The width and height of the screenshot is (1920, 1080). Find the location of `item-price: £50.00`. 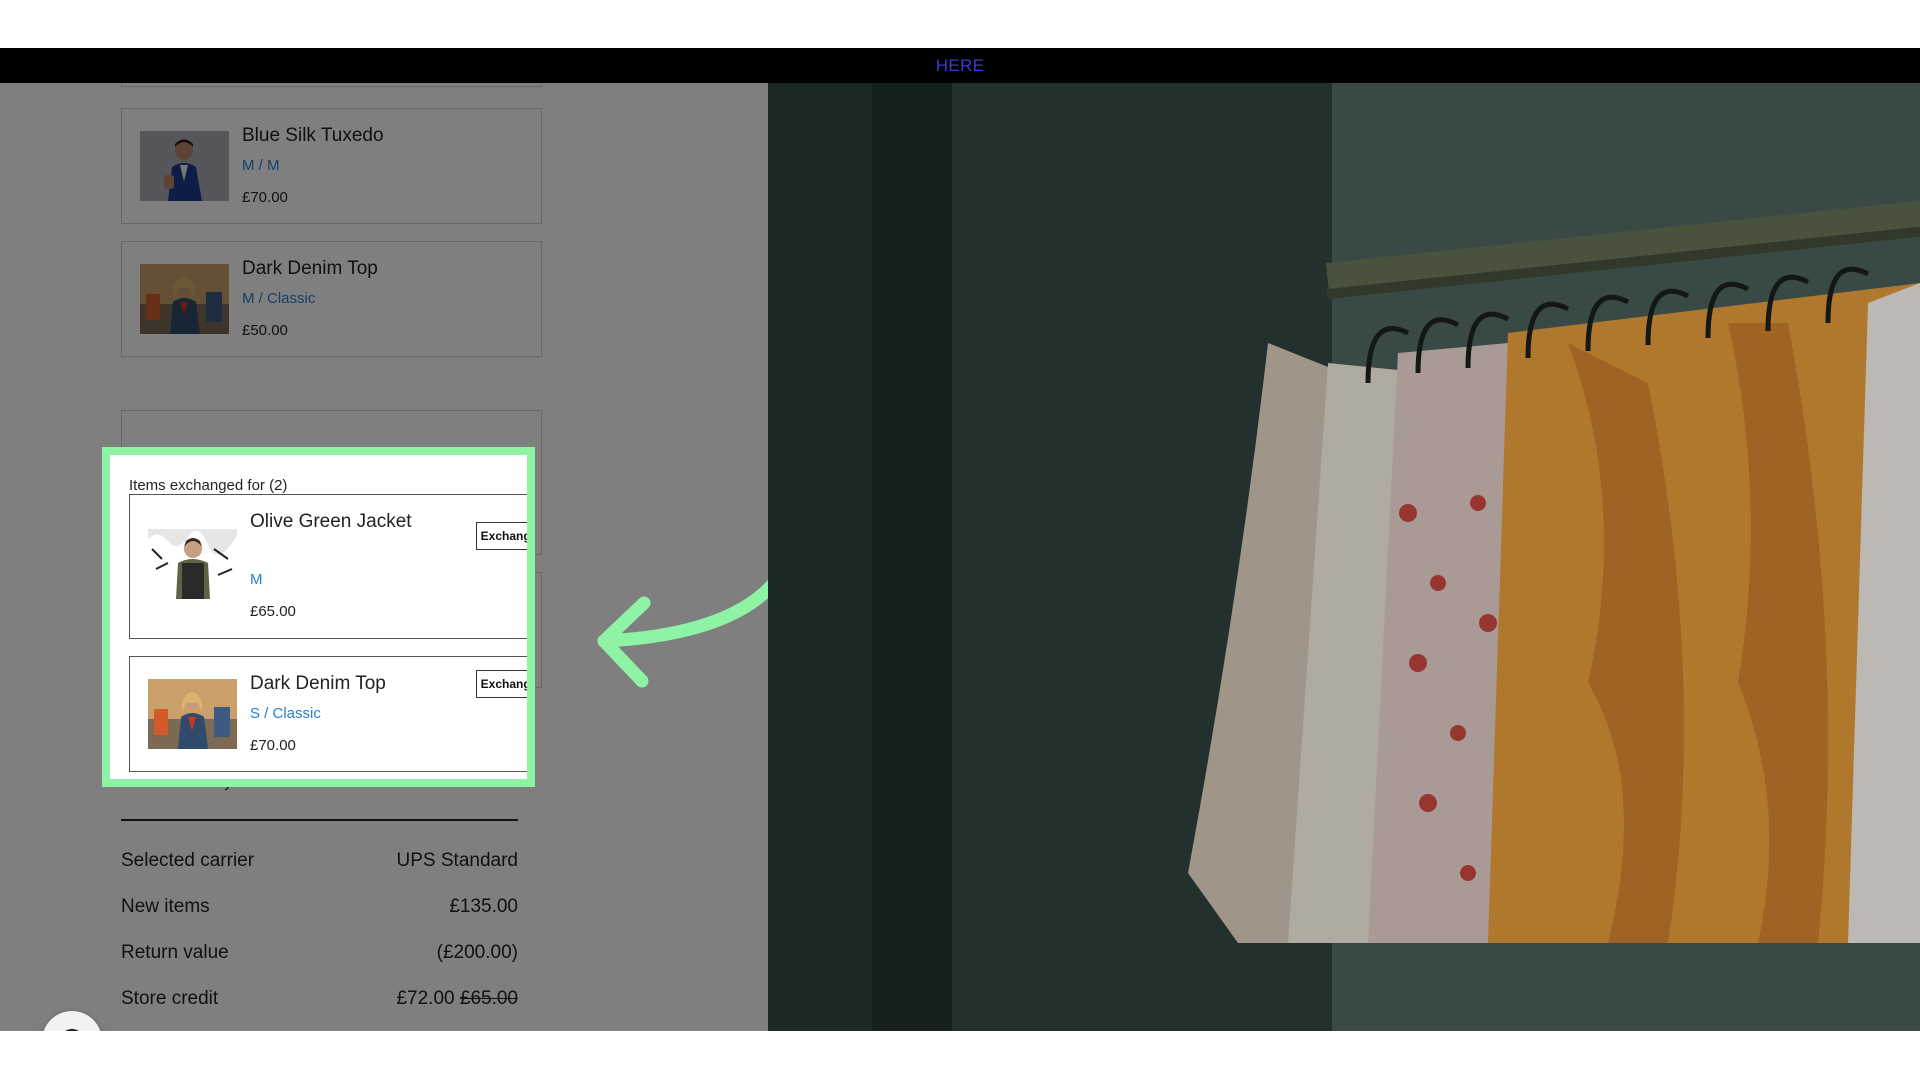

item-price: £50.00 is located at coordinates (265, 330).